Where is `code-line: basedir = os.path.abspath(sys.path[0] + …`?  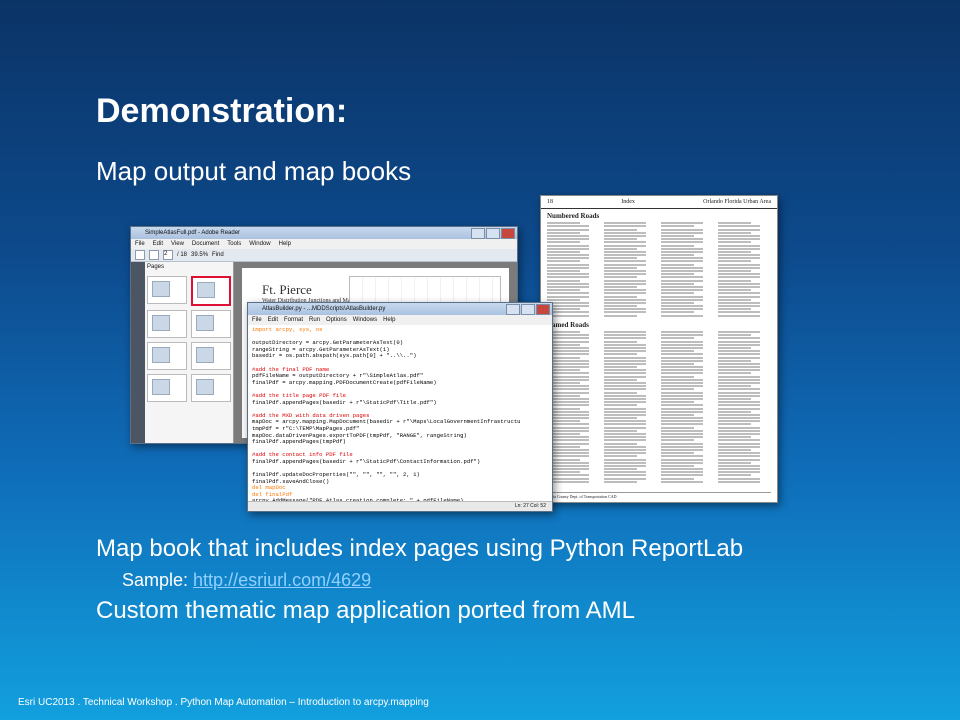
code-line: basedir = os.path.abspath(sys.path[0] + … is located at coordinates (334, 356).